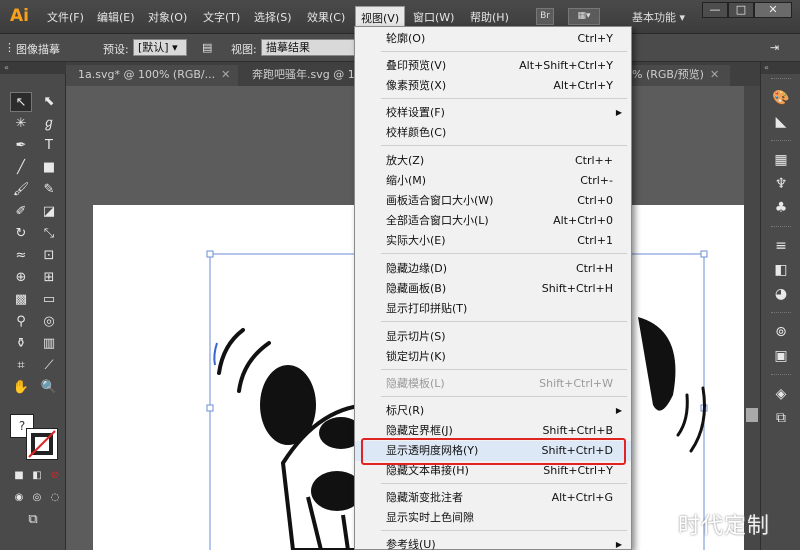 Image resolution: width=800 pixels, height=550 pixels. Describe the element at coordinates (583, 85) in the screenshot. I see `menu-item-shortcut: Alt+Ctrl+Y` at that location.